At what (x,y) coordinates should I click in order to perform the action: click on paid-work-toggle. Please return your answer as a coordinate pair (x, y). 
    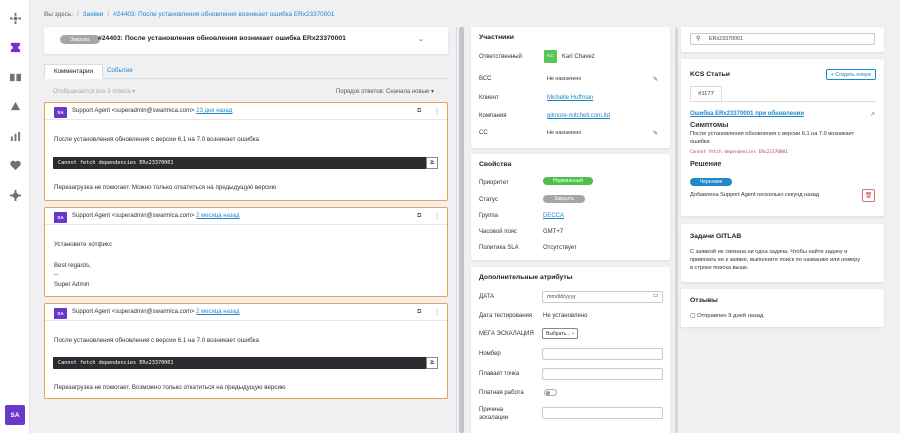
    Looking at the image, I should click on (550, 392).